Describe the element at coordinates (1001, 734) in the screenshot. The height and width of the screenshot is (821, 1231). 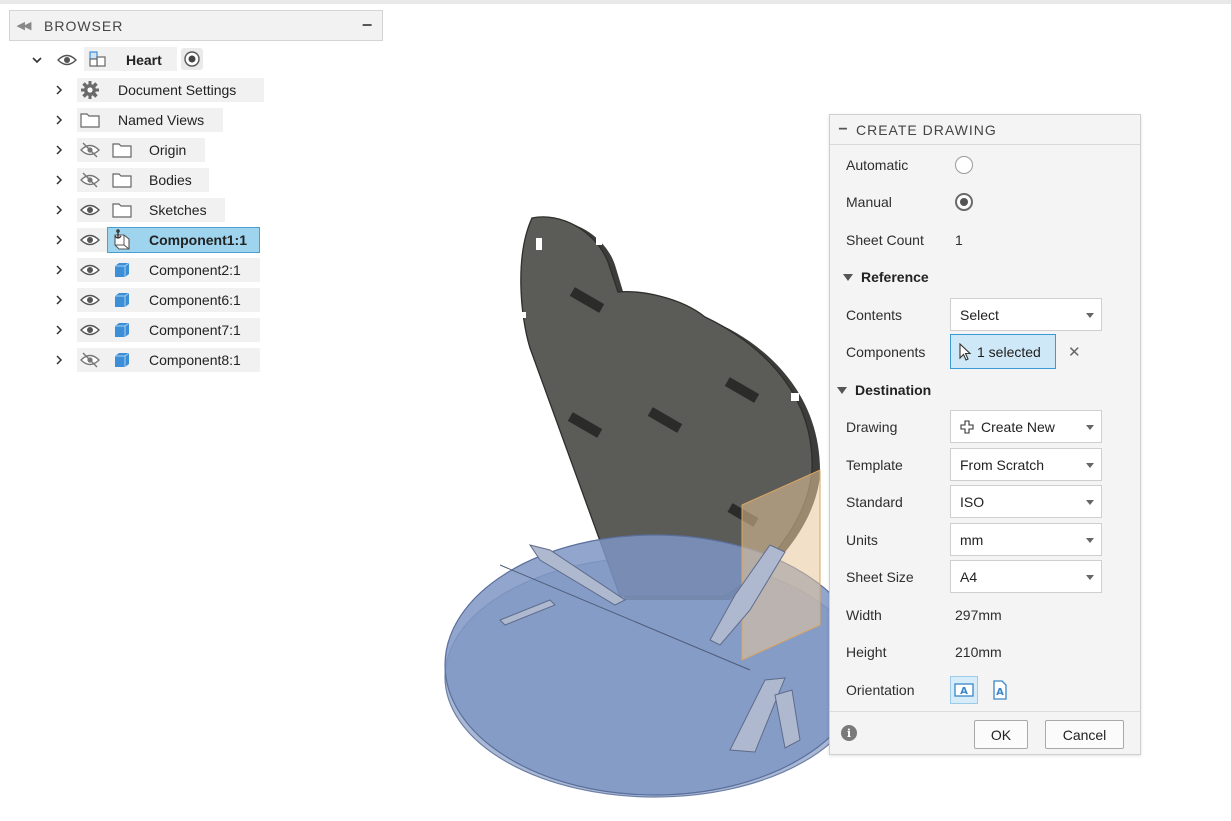
I see `ok-button: OK` at that location.